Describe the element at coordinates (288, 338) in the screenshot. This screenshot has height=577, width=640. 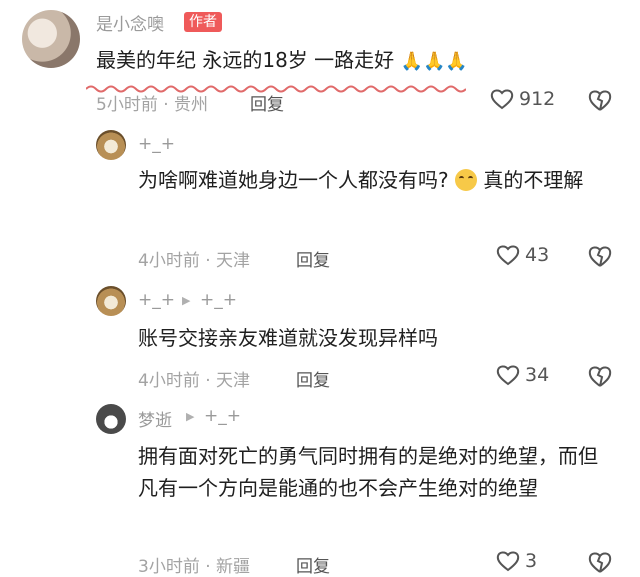
I see `comment-text: 账号交接亲友难道就没发现异样吗` at that location.